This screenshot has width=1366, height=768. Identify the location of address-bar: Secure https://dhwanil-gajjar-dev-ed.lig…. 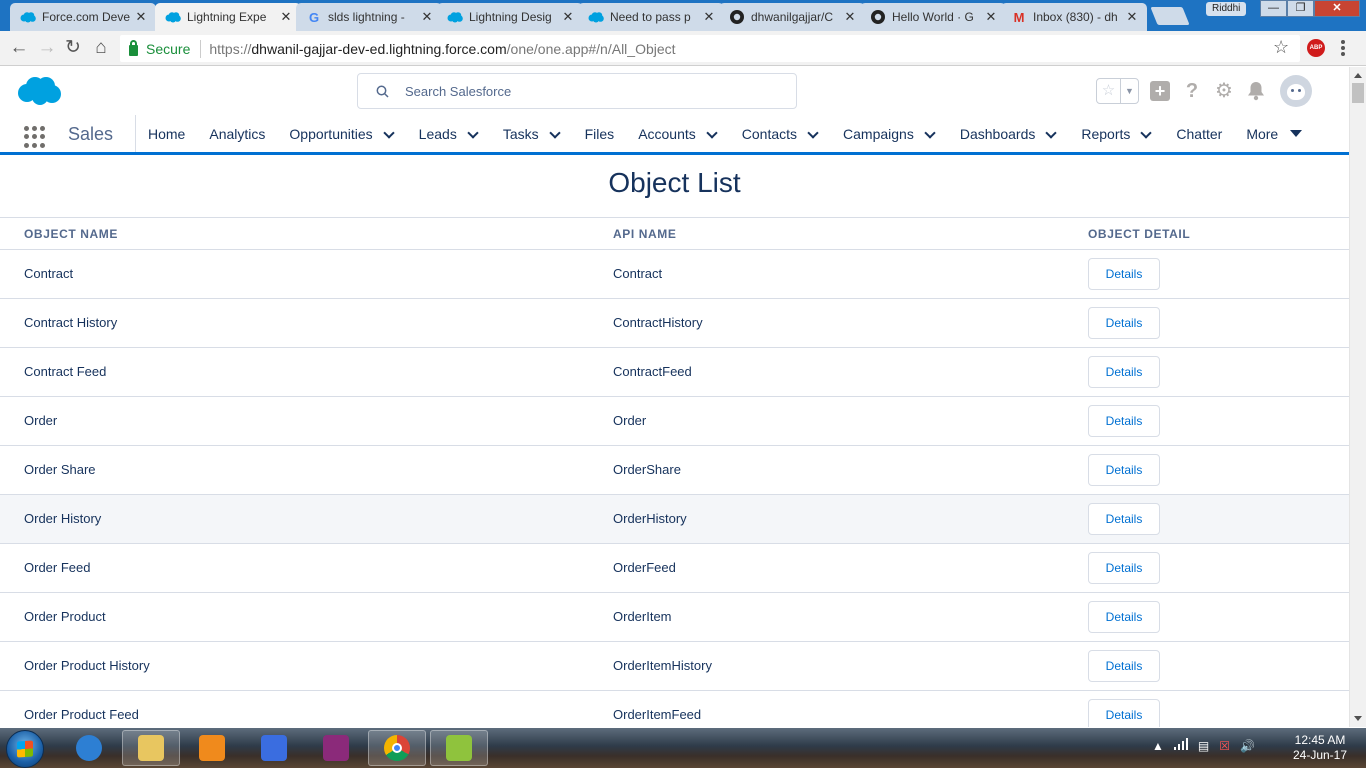
(710, 48).